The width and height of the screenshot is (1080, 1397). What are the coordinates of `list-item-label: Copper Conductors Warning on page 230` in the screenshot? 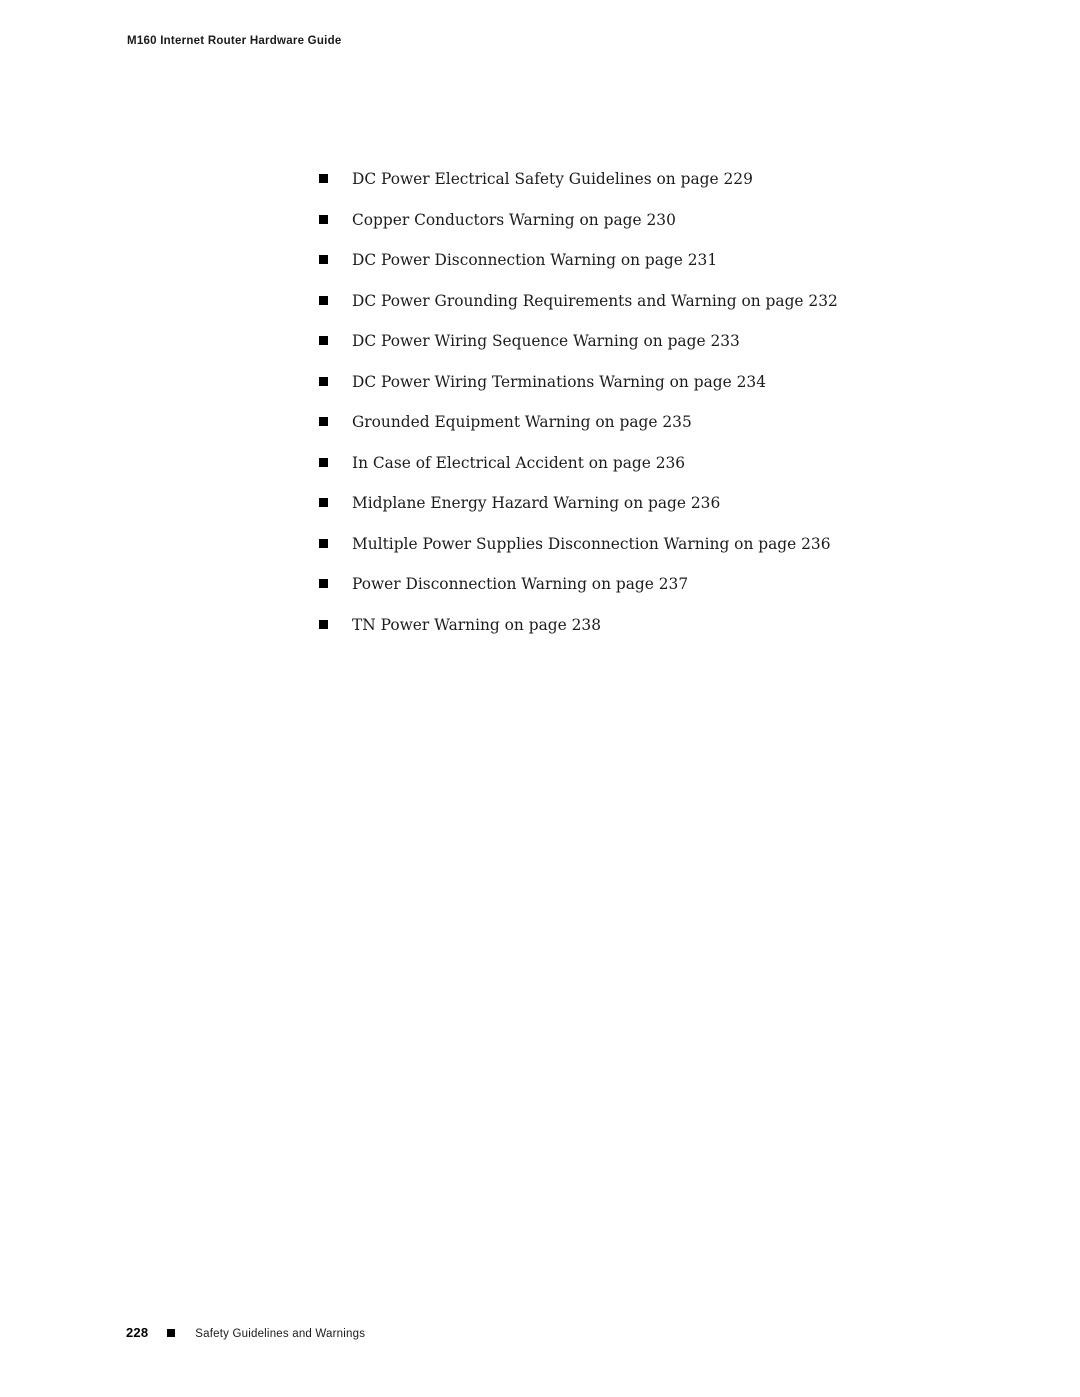 It's located at (514, 220).